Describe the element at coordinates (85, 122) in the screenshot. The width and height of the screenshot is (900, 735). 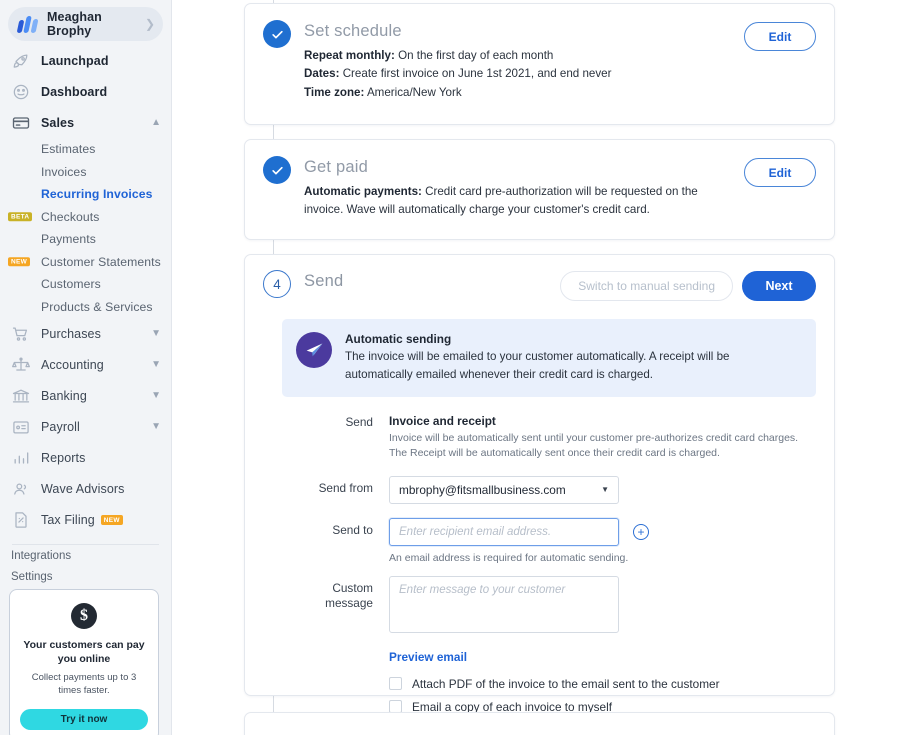
I see `sidebar-item-sales: Sales ▲` at that location.